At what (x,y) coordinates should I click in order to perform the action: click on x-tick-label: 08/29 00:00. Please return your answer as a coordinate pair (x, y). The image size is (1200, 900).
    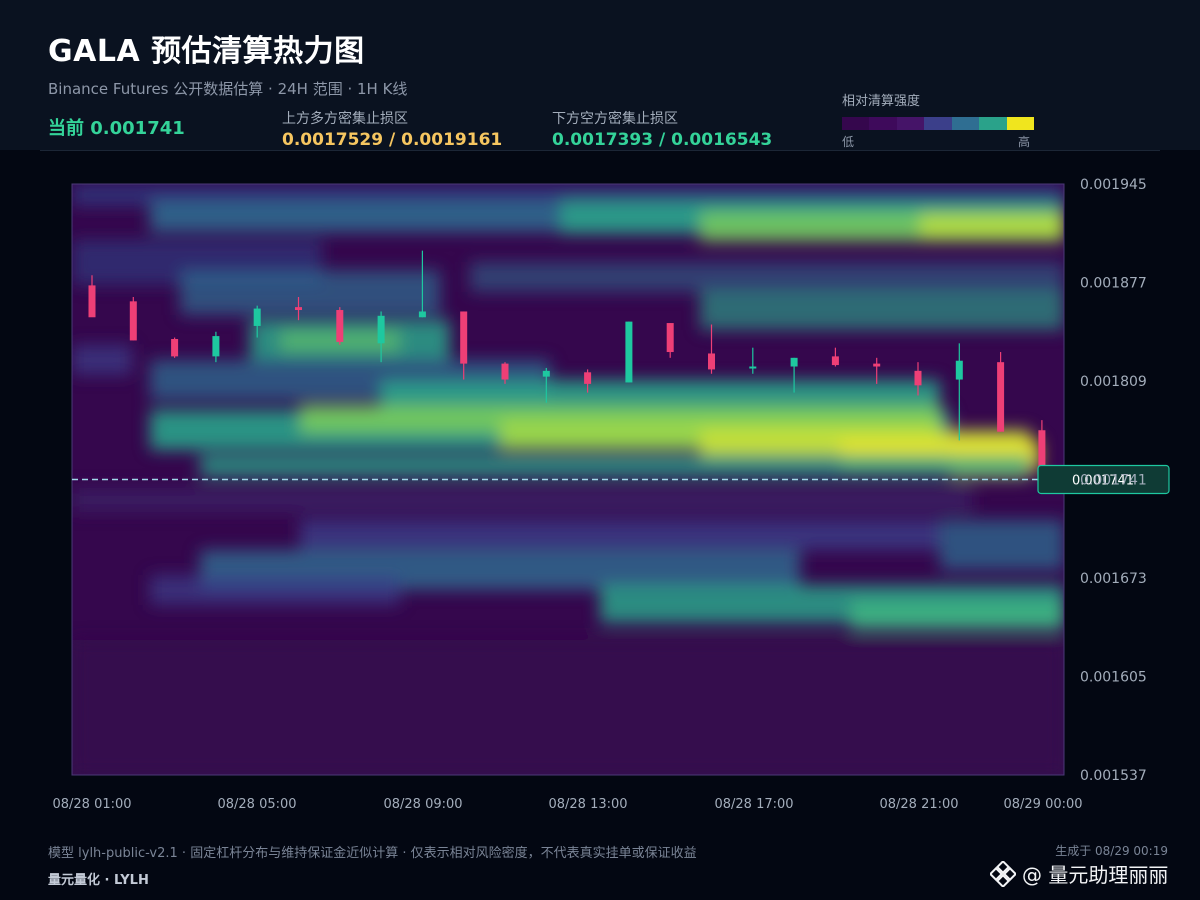
    Looking at the image, I should click on (1042, 804).